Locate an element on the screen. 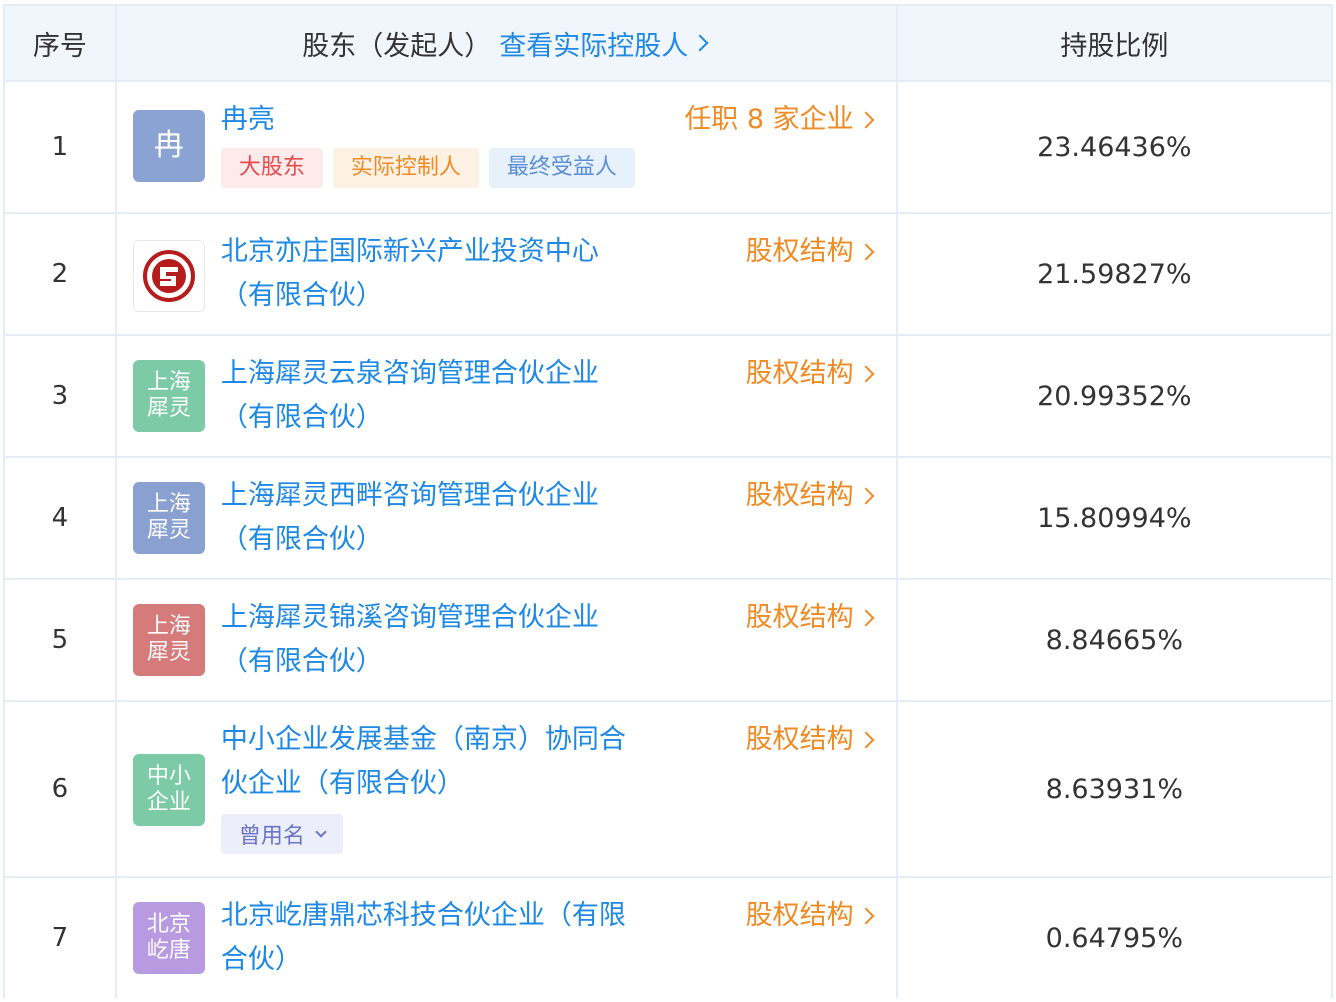  table-row: 7 北京屹唐 北京屹唐鼎芯科技合伙企业（有限合伙） 股权结构 0.64795% is located at coordinates (669, 938).